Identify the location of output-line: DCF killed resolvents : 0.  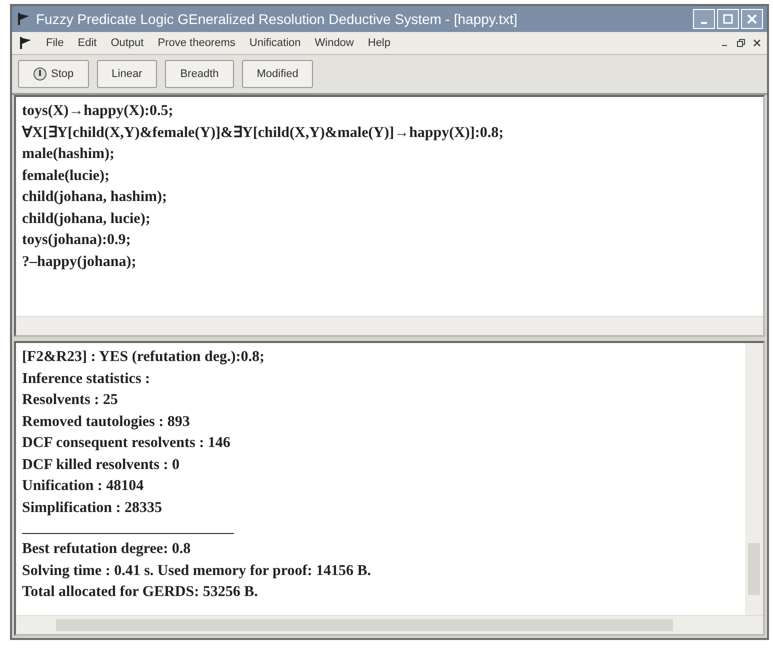
(101, 465).